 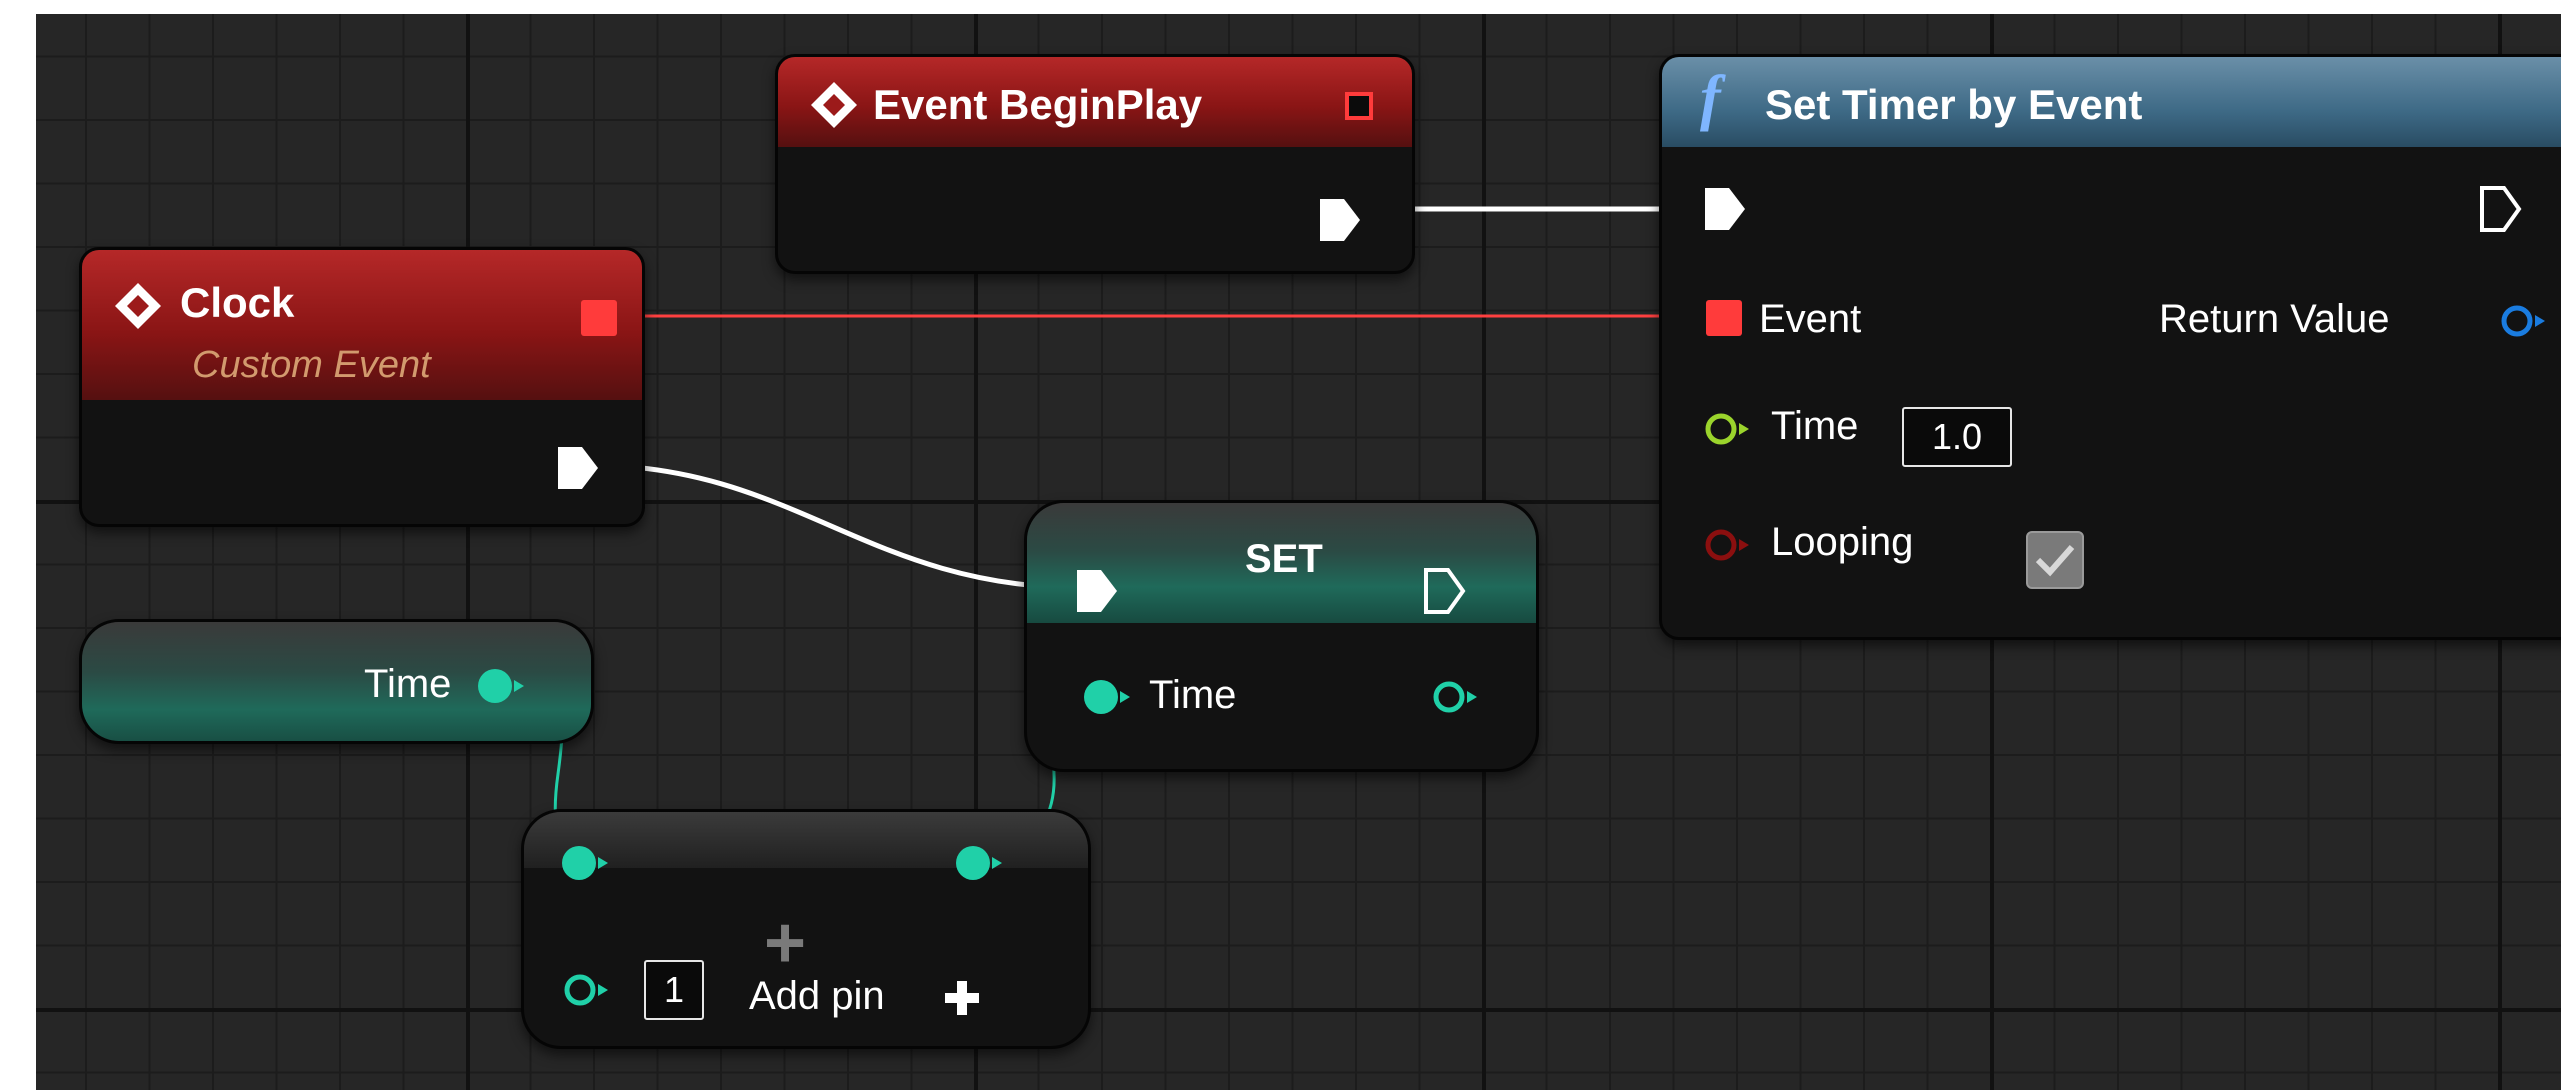 I want to click on function-f-icon: f, so click(x=1710, y=98).